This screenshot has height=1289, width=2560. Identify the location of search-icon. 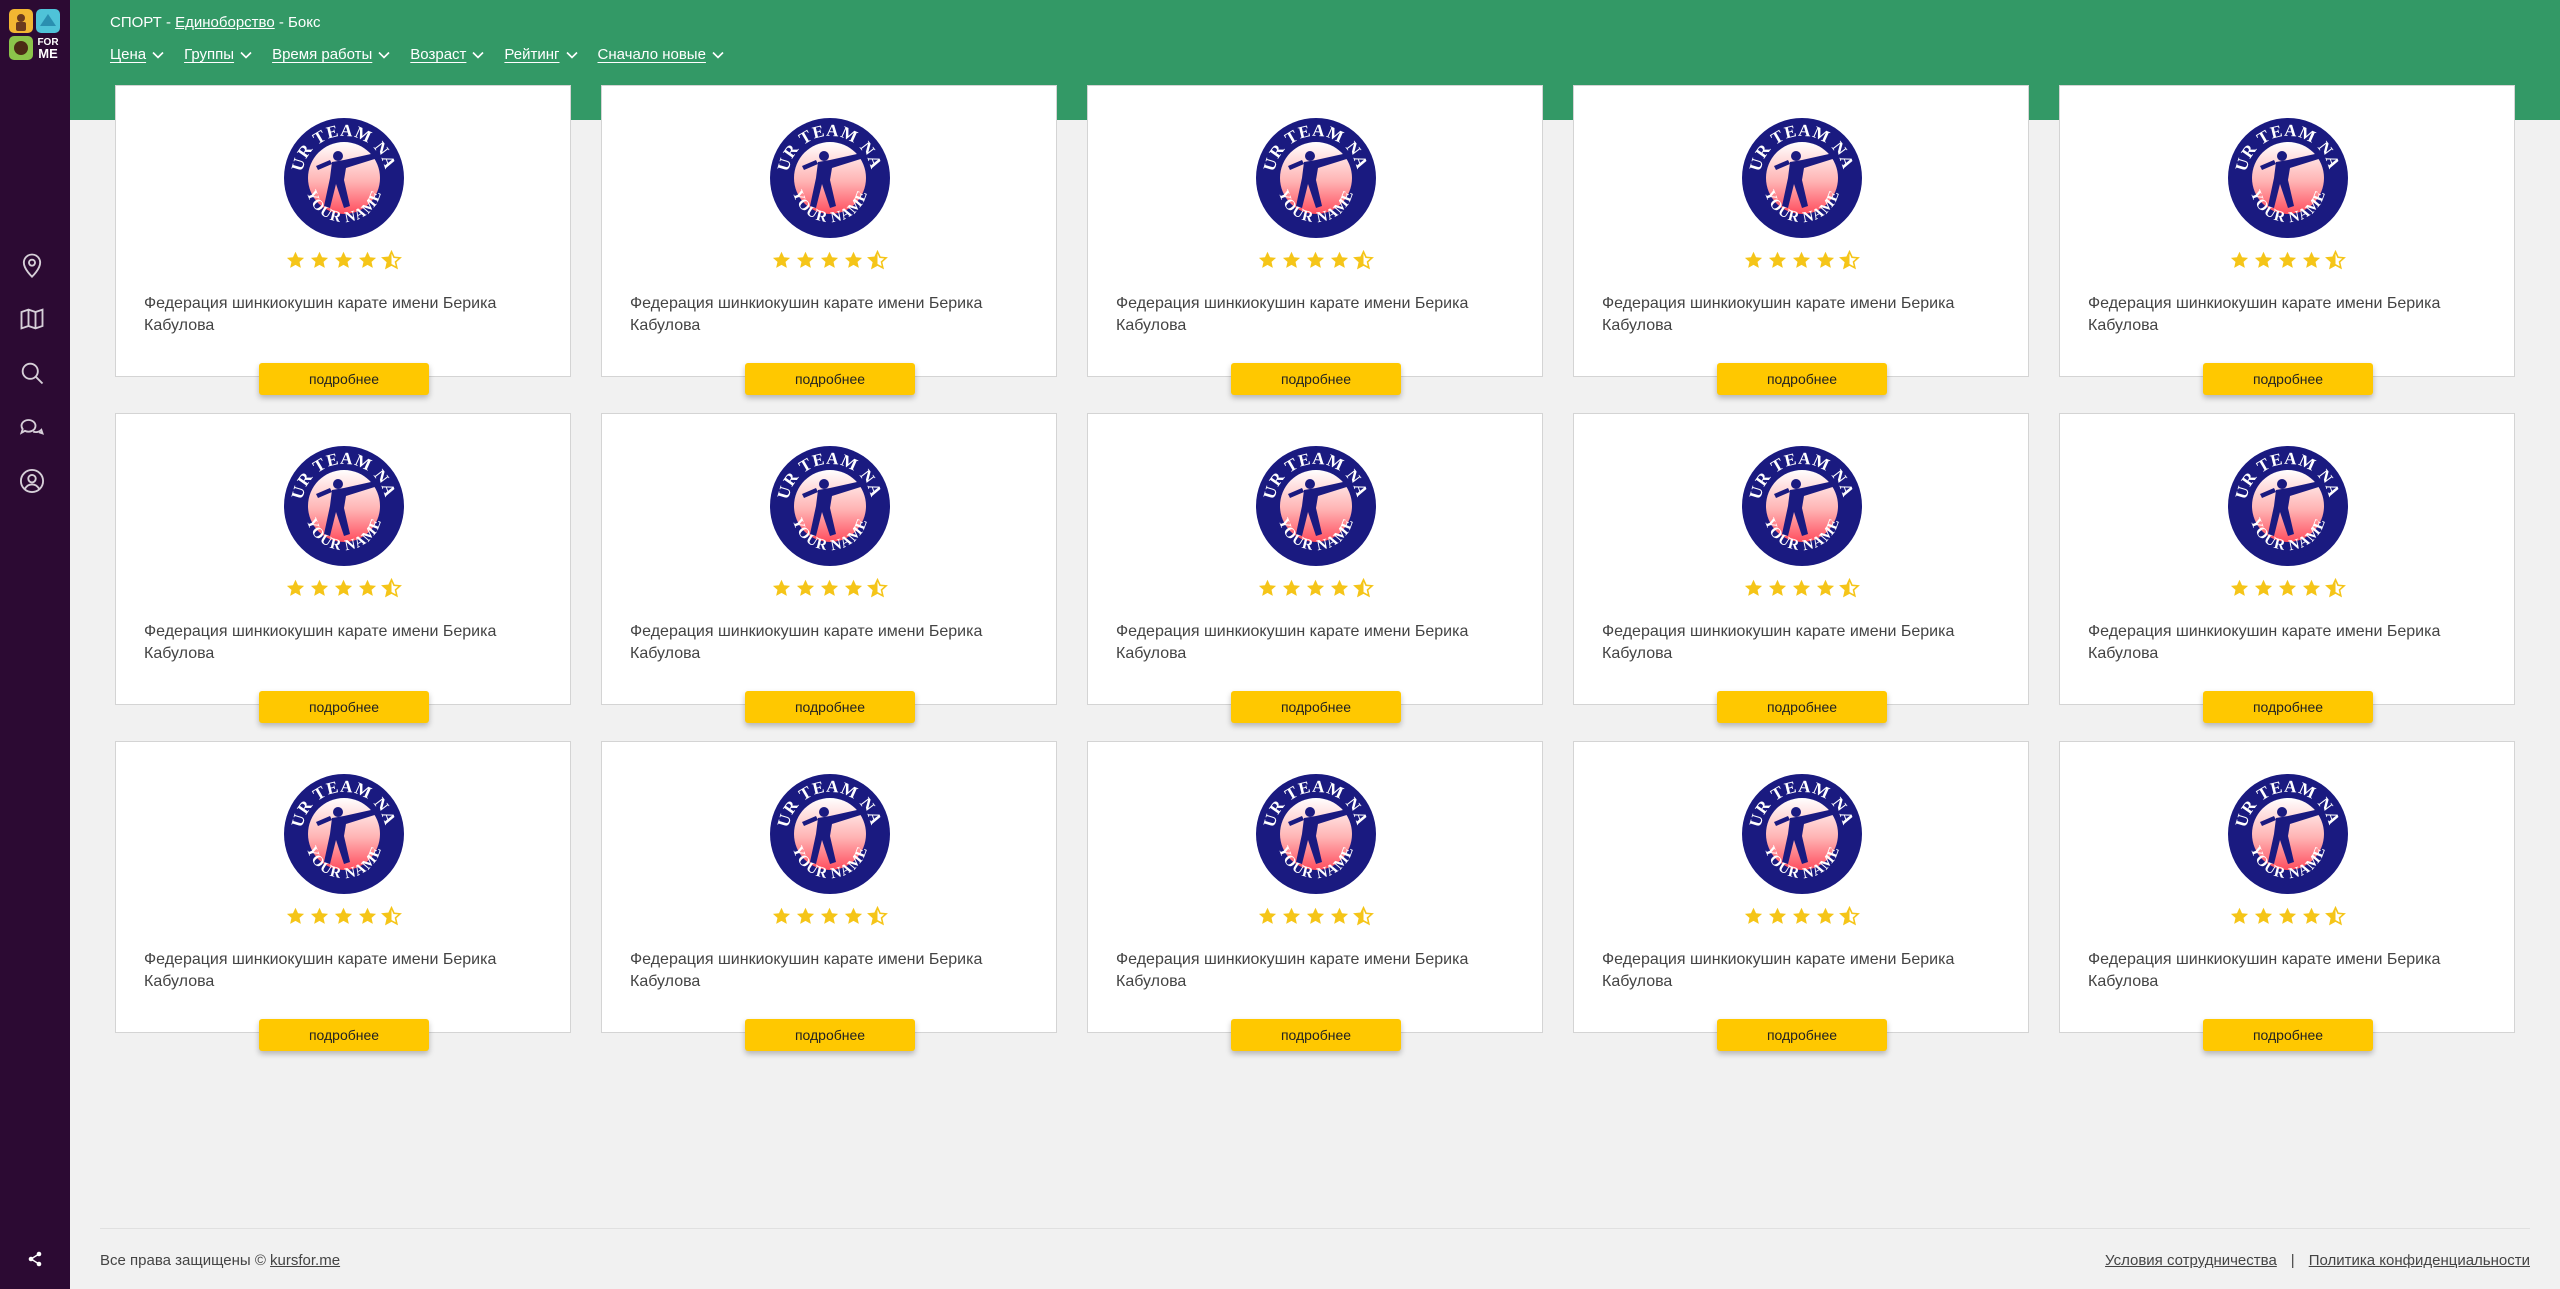
(32, 373).